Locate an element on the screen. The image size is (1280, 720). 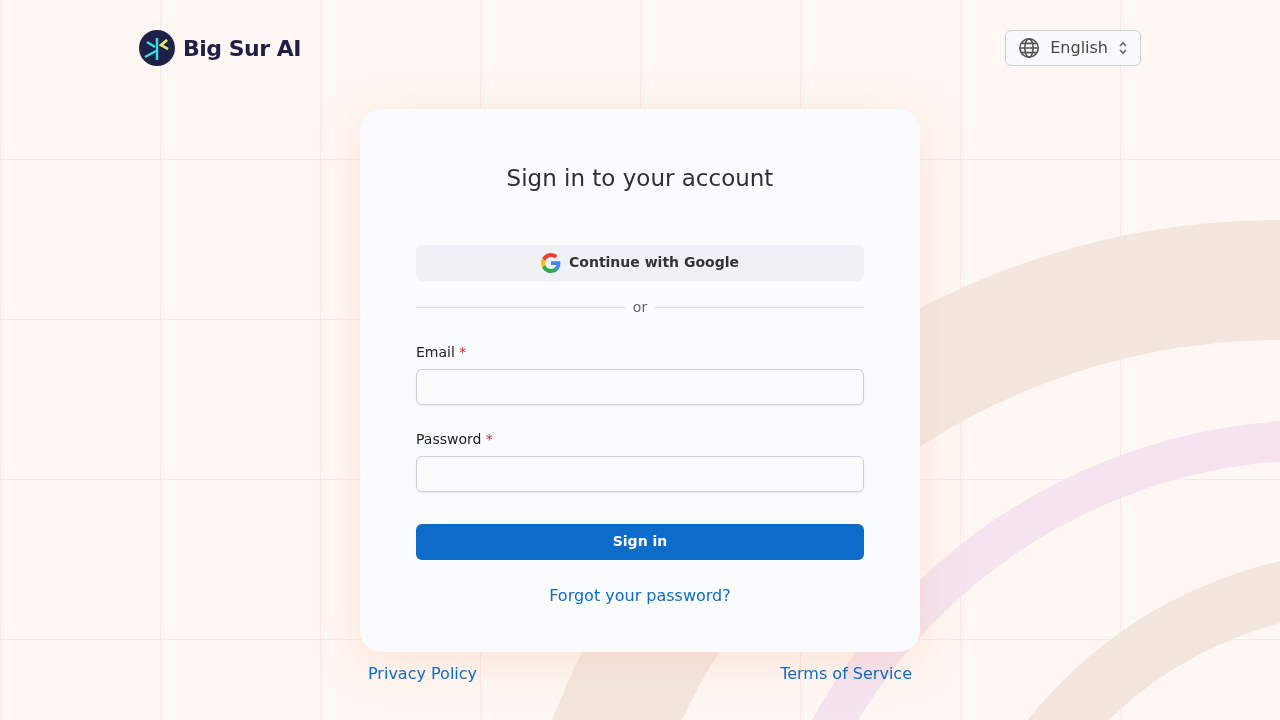
brand-name: Big Sur AI is located at coordinates (242, 48).